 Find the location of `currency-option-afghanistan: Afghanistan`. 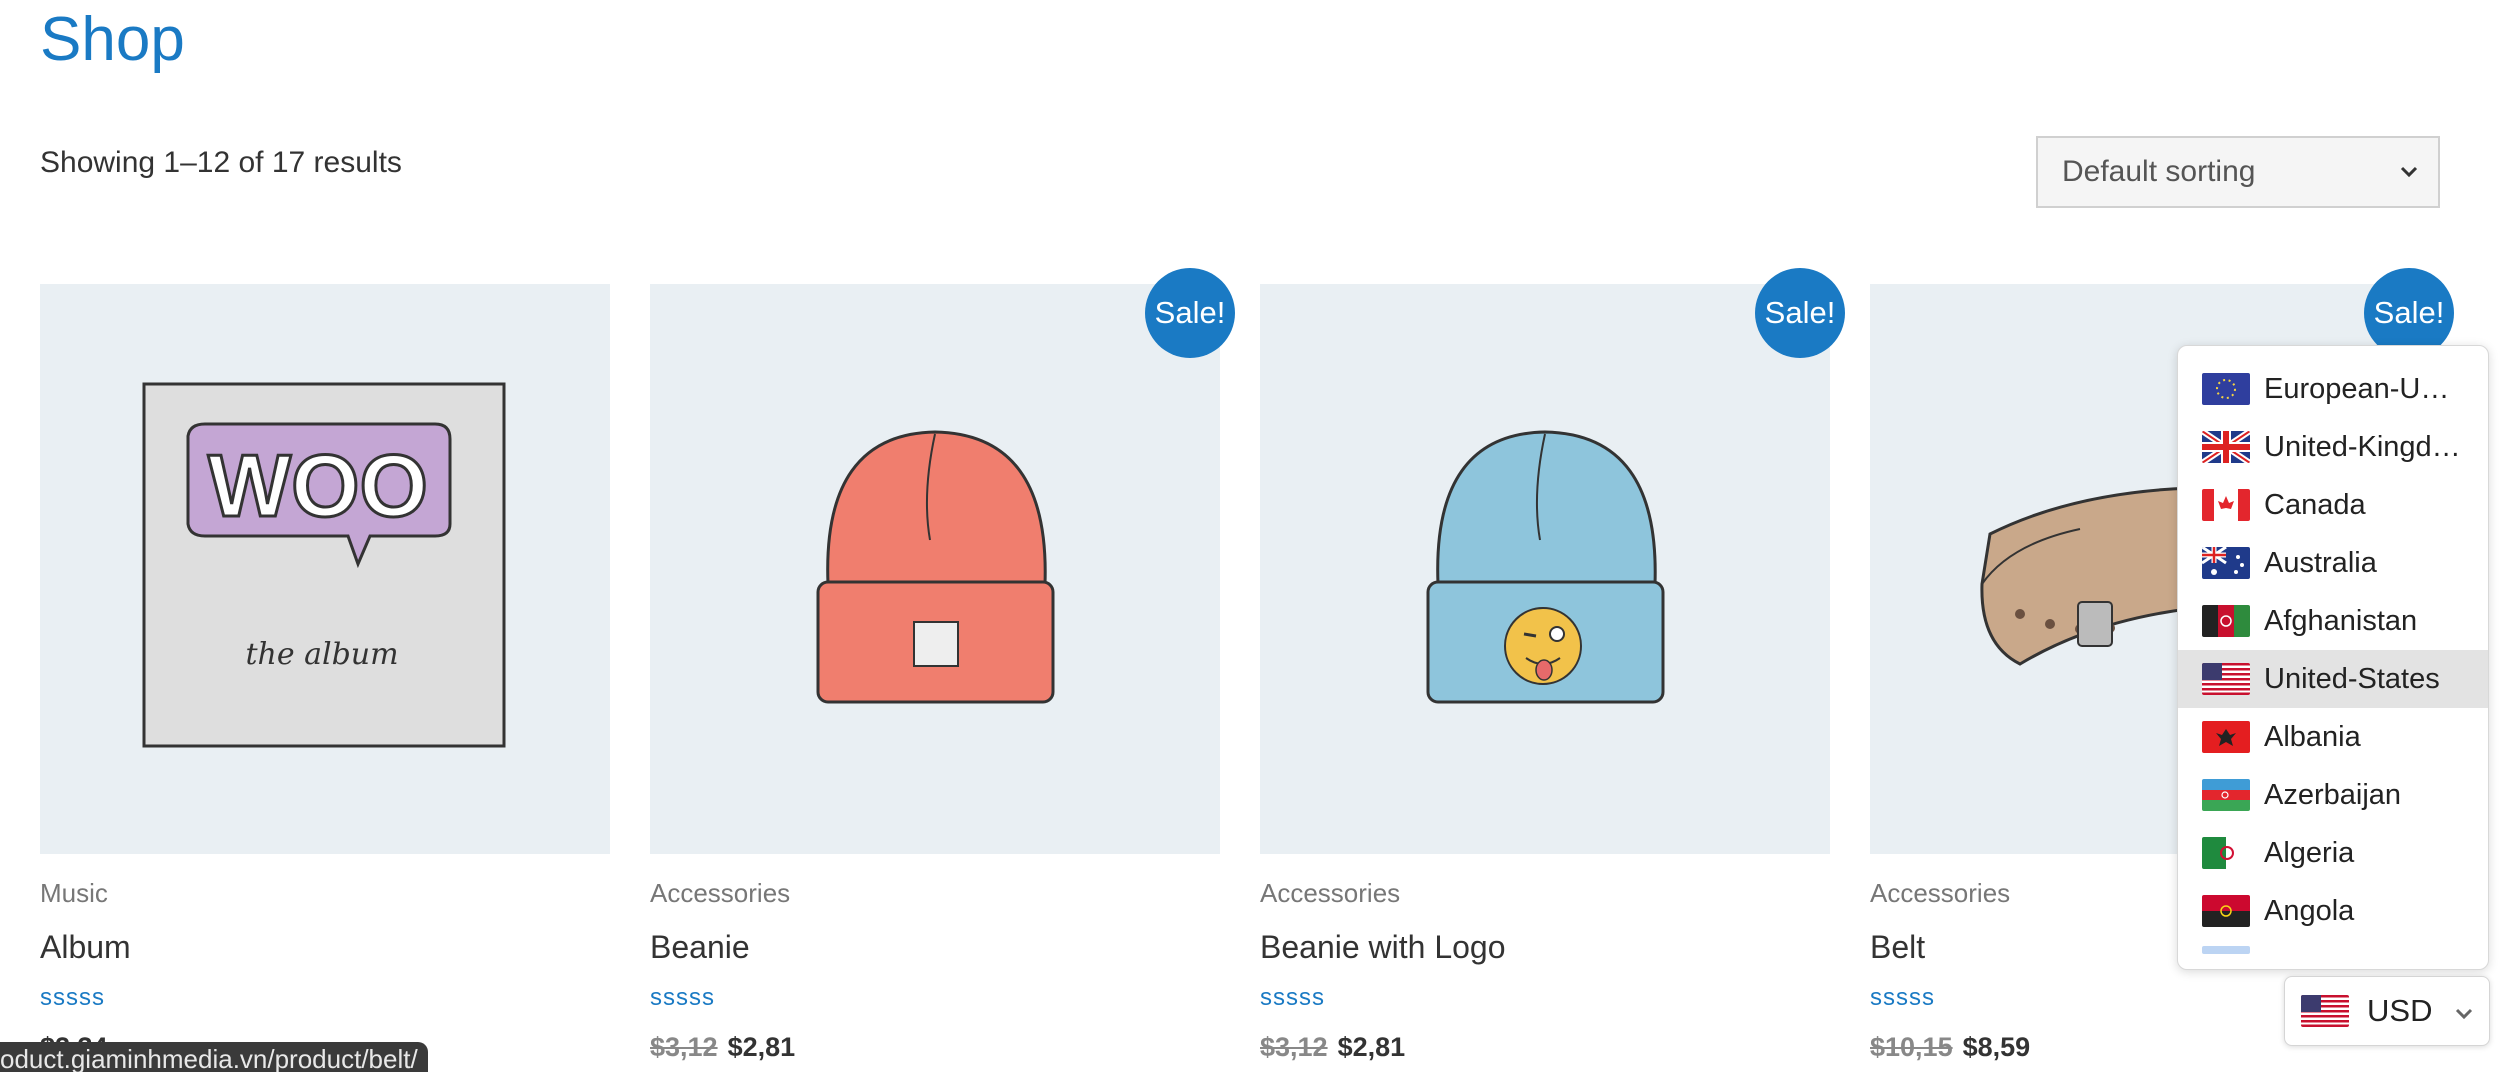

currency-option-afghanistan: Afghanistan is located at coordinates (2333, 621).